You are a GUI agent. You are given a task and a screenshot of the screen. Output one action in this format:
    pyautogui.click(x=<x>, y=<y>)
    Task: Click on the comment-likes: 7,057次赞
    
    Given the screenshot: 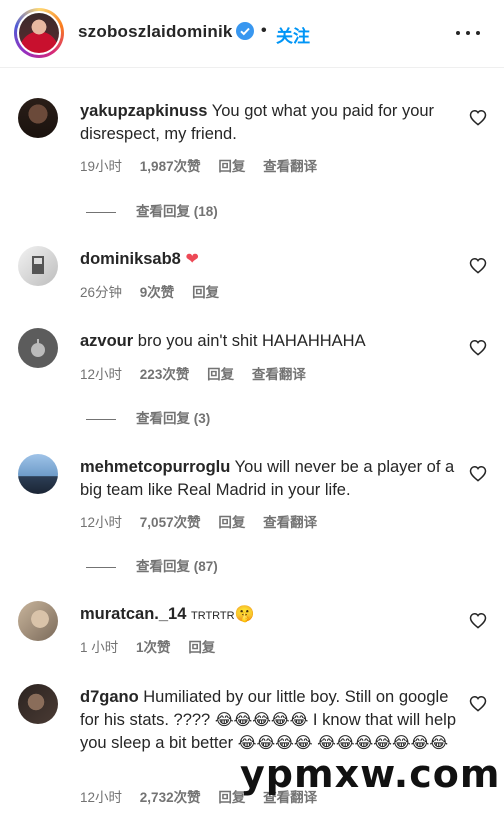 What is the action you would take?
    pyautogui.click(x=170, y=522)
    